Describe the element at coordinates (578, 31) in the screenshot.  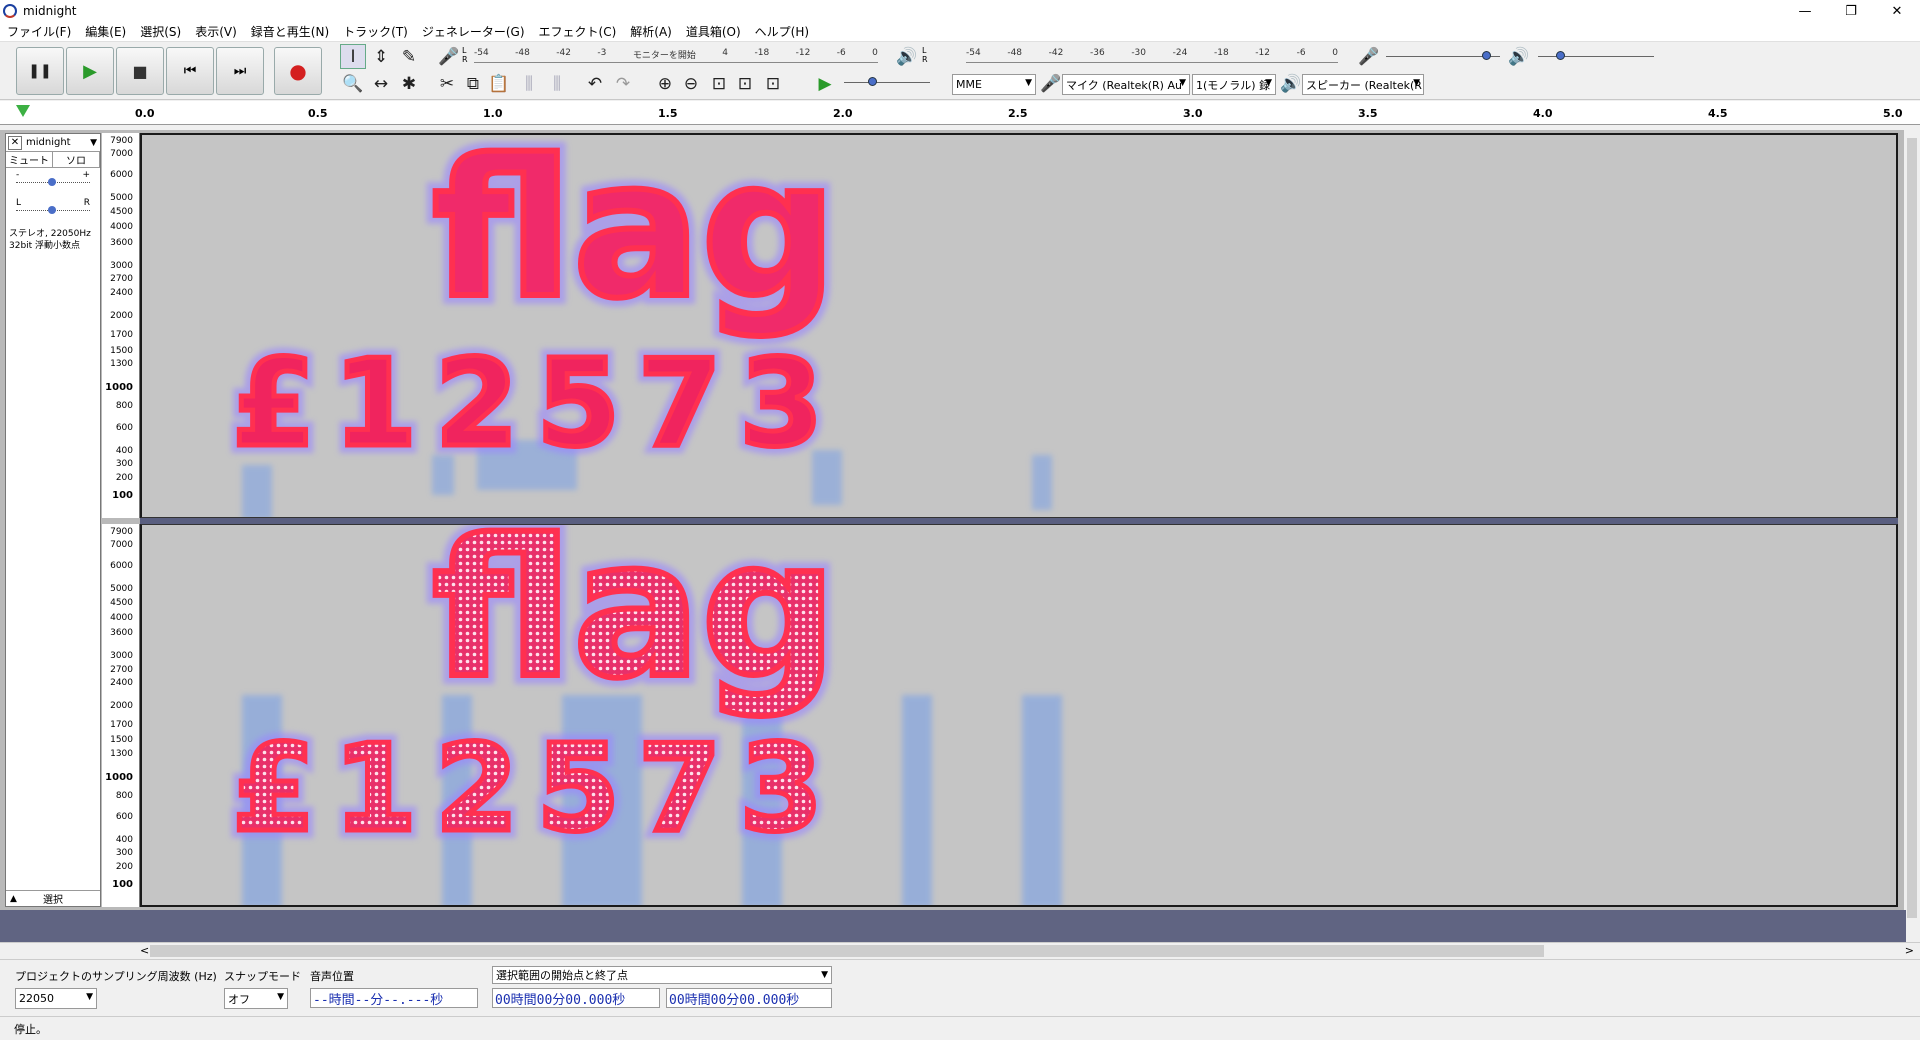
I see `menu-effect: エフェクト(C)` at that location.